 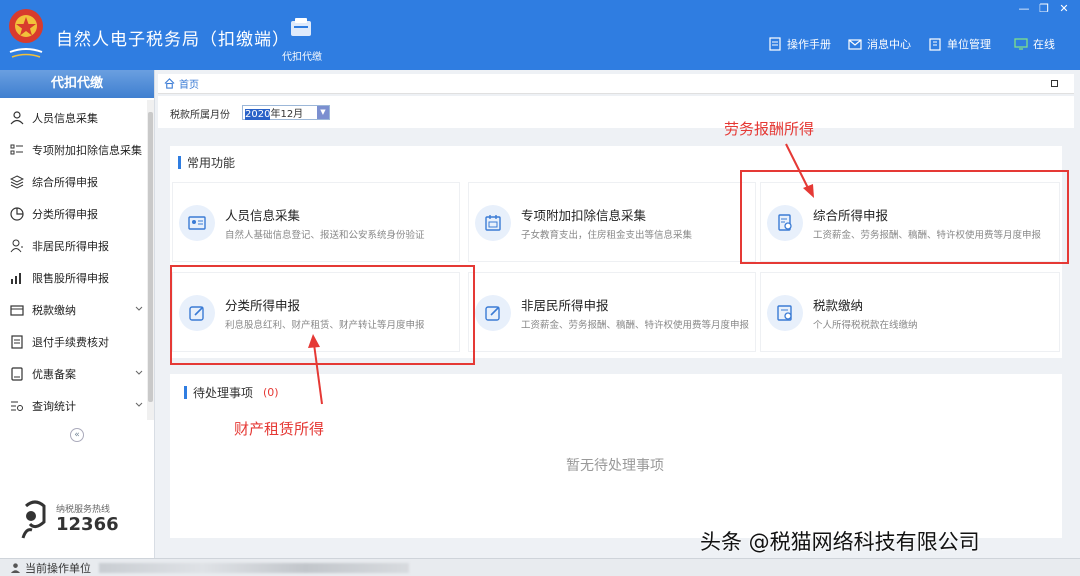 I want to click on breadcrumb-home: 首页, so click(x=189, y=83).